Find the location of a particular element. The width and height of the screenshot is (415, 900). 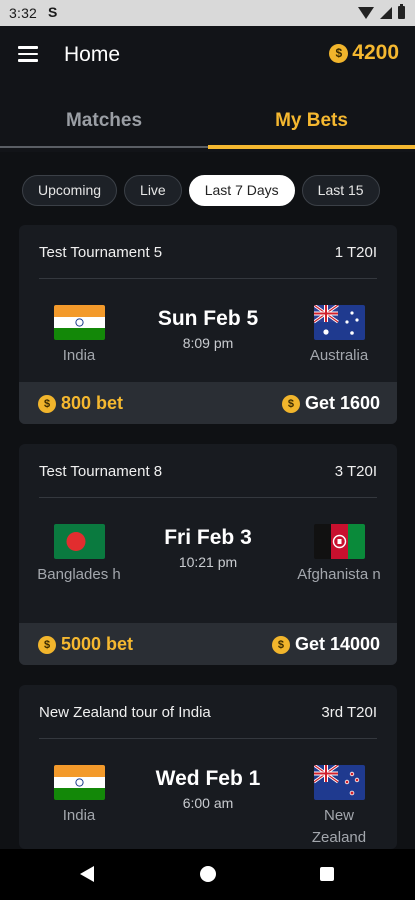

match-date: Fri Feb 3 is located at coordinates (208, 537).